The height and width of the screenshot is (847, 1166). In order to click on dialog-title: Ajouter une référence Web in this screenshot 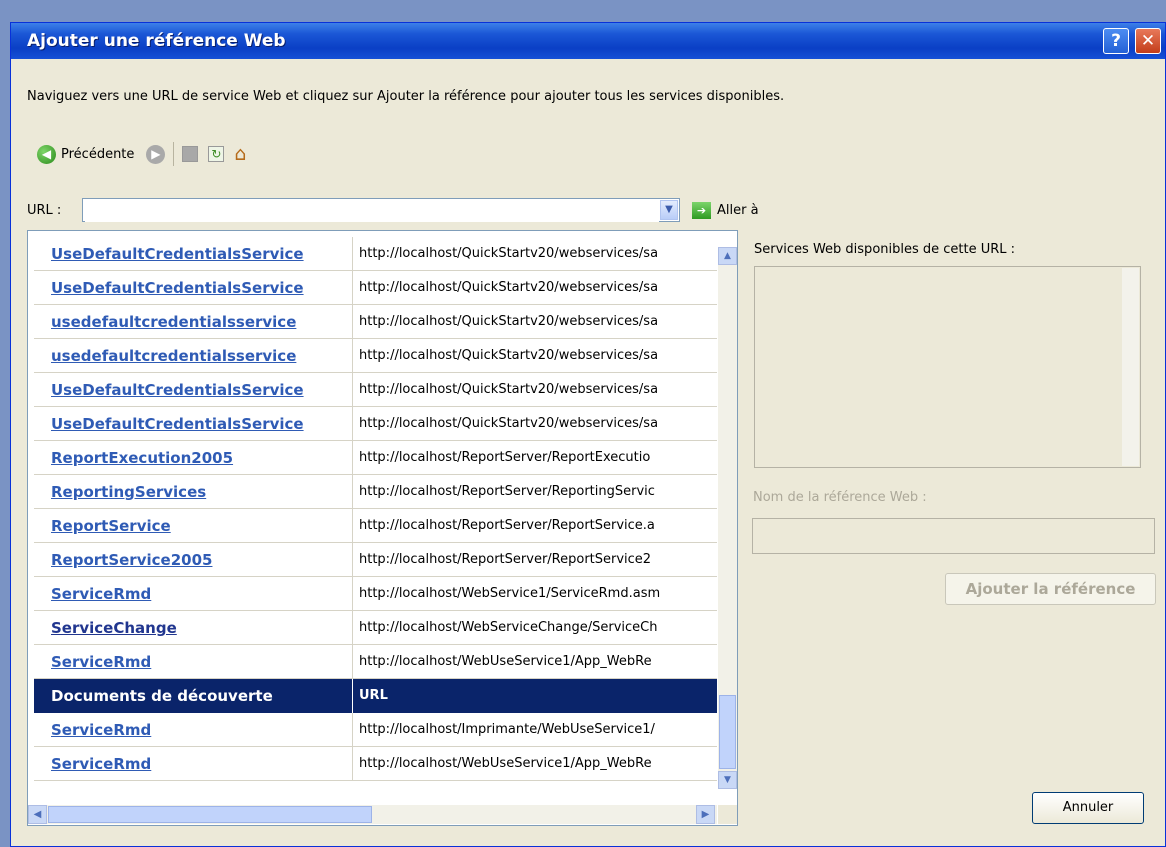, I will do `click(156, 41)`.